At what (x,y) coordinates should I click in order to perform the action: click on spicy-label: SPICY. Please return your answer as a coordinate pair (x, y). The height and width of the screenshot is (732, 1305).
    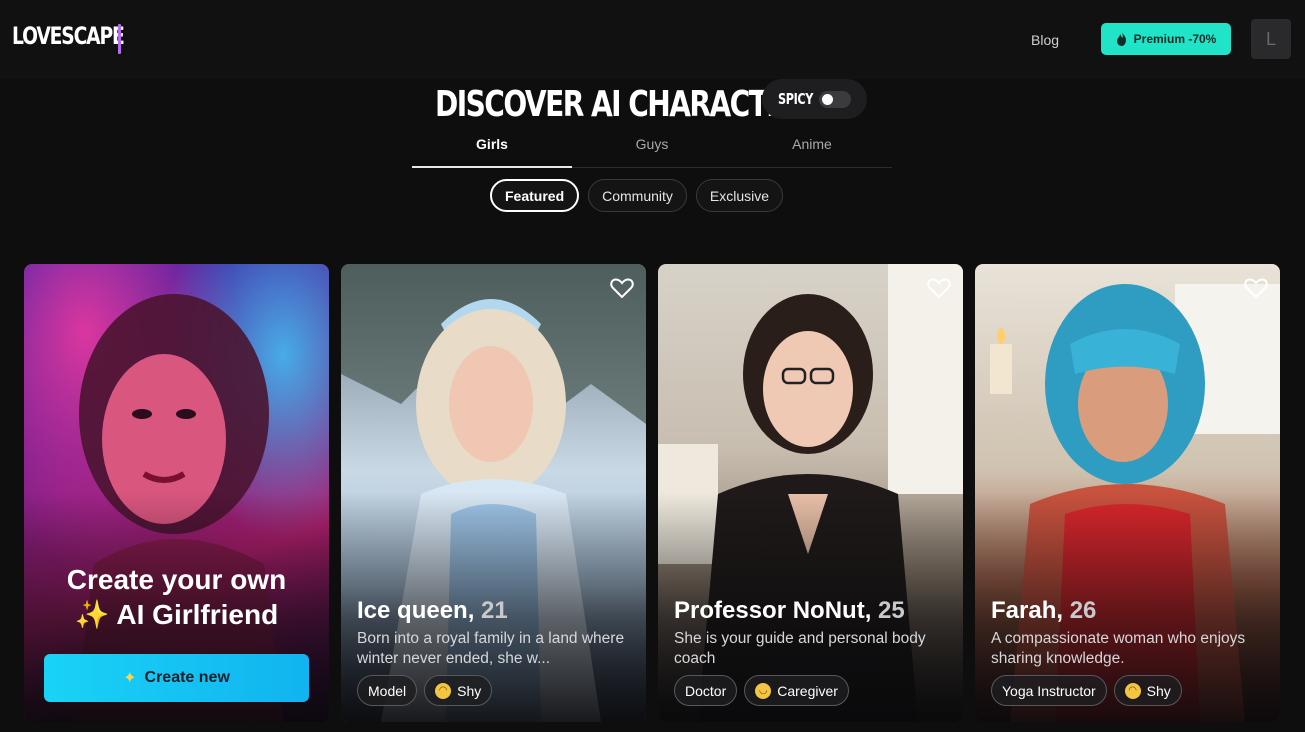
    Looking at the image, I should click on (796, 99).